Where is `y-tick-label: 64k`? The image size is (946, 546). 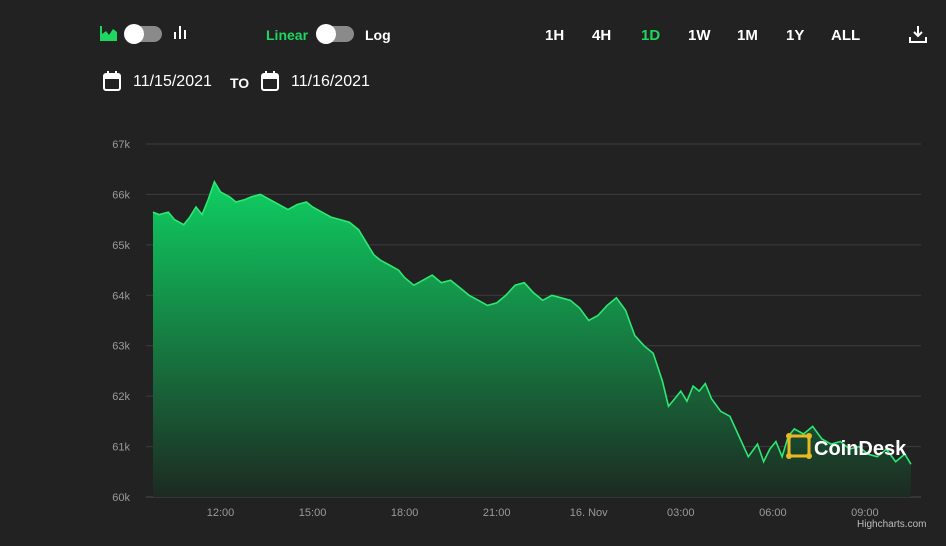
y-tick-label: 64k is located at coordinates (121, 296).